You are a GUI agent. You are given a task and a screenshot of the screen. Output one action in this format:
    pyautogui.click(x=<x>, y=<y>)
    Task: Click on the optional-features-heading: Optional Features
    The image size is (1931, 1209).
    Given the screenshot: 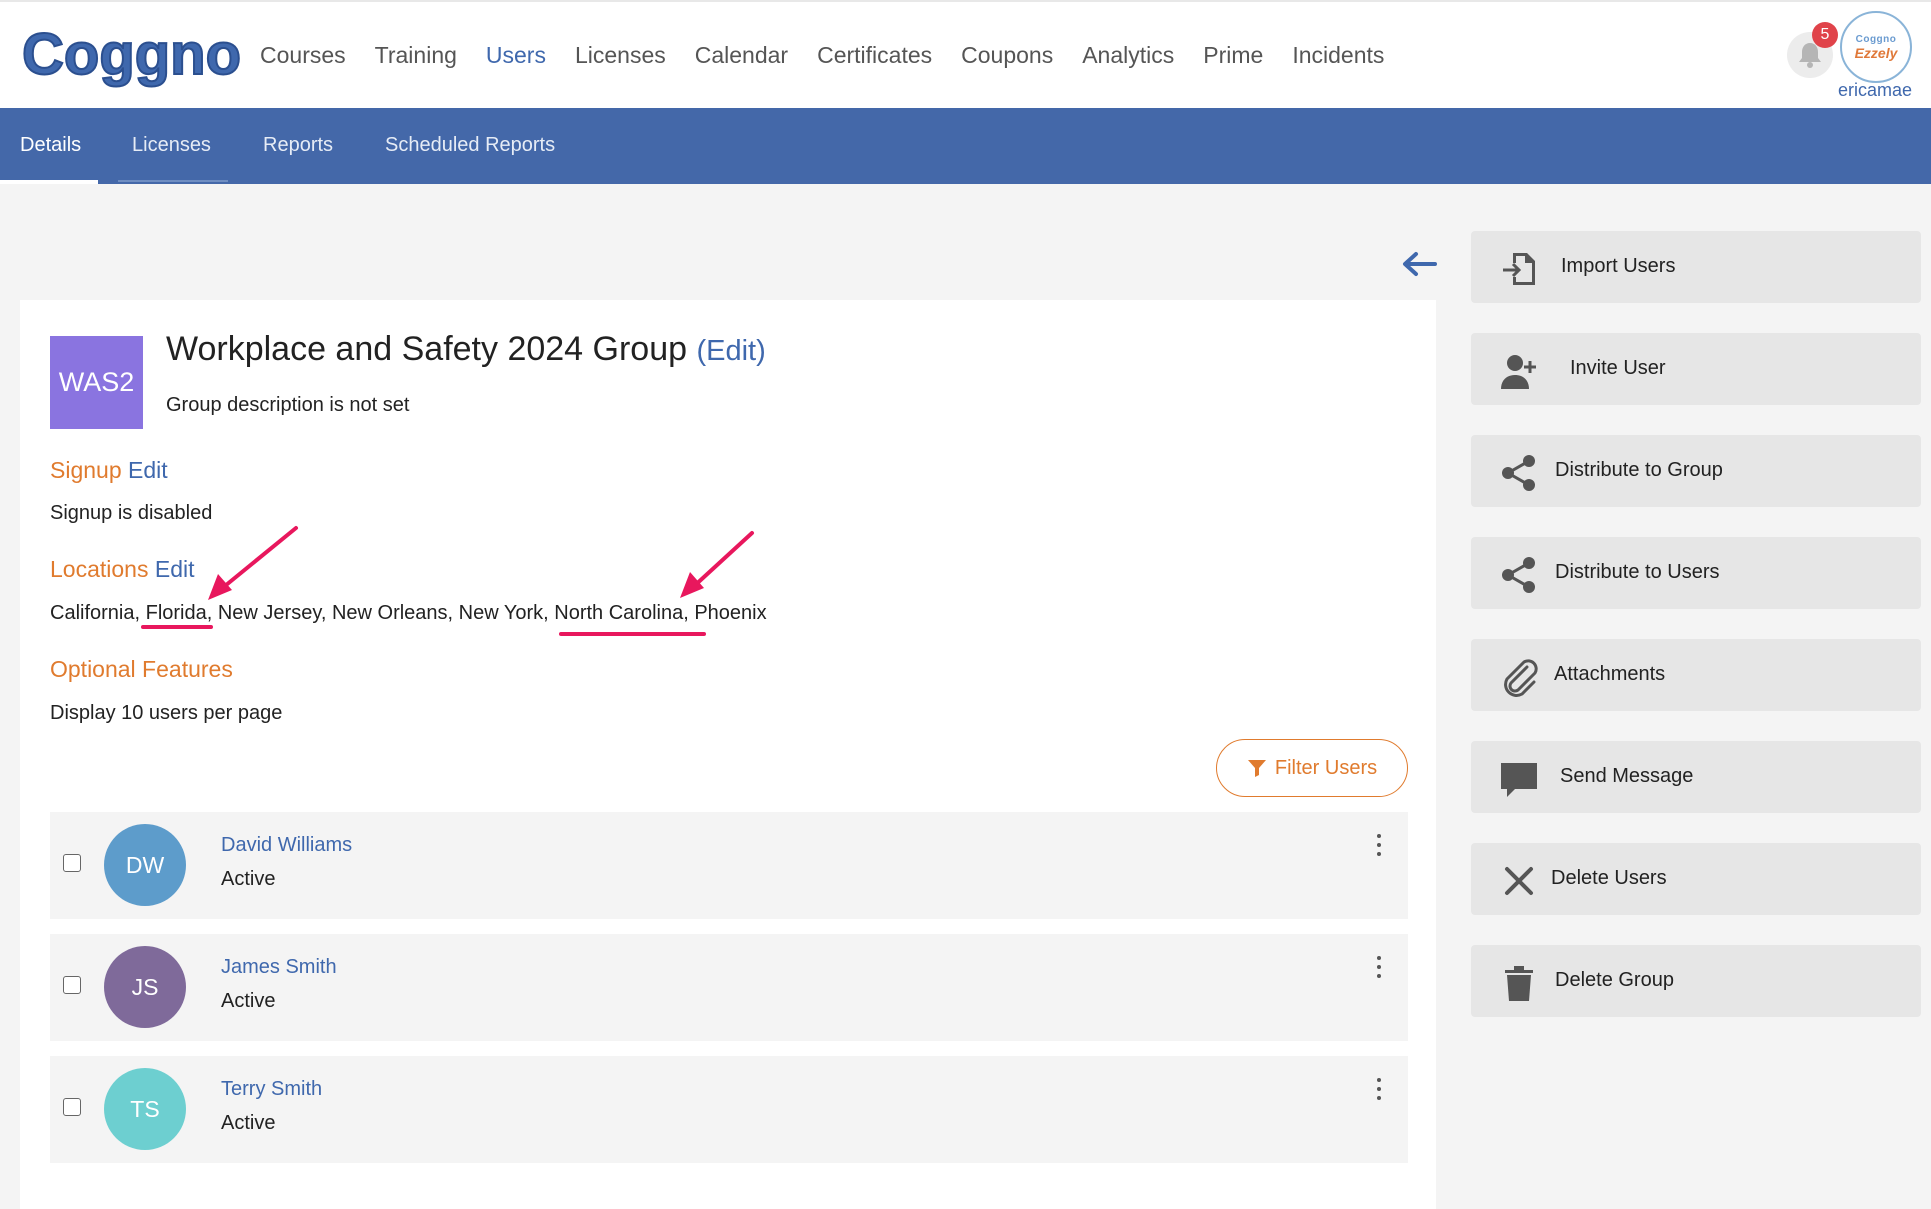 What is the action you would take?
    pyautogui.click(x=141, y=669)
    